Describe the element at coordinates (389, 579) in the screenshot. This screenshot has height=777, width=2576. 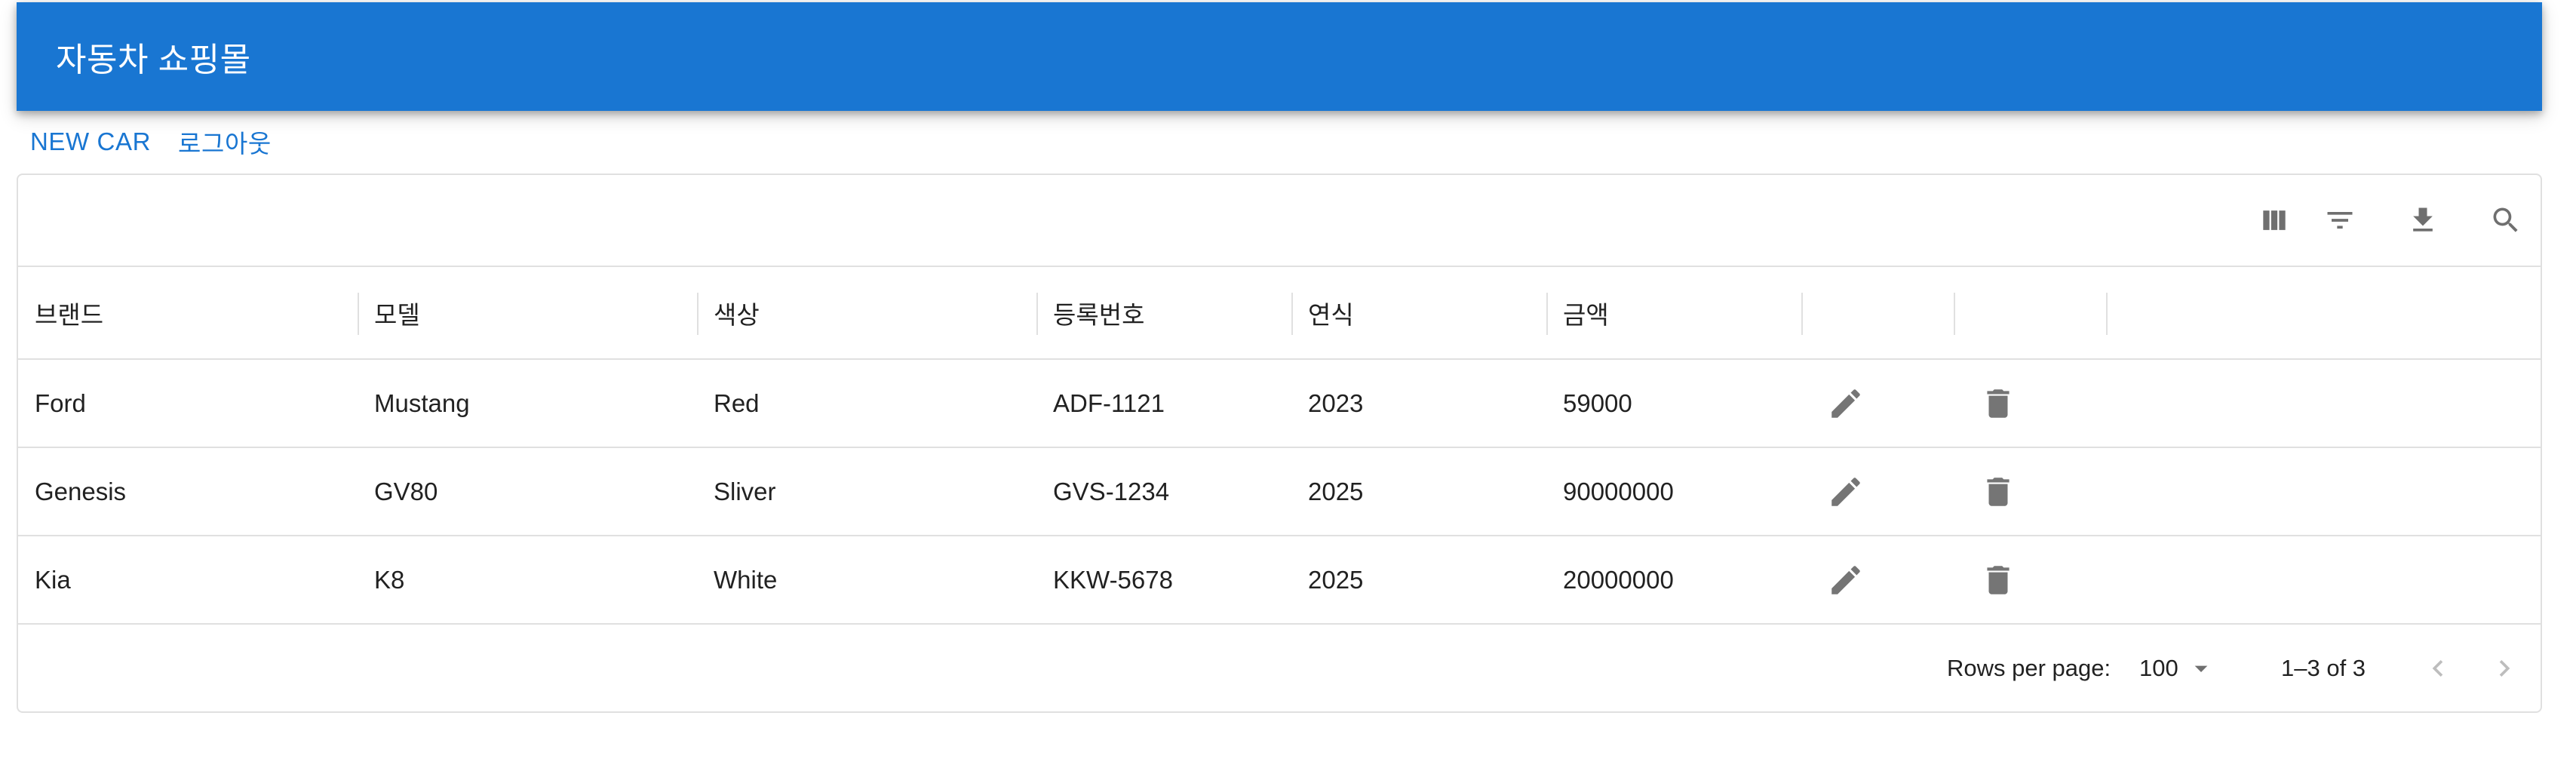
I see `cell-model: K8` at that location.